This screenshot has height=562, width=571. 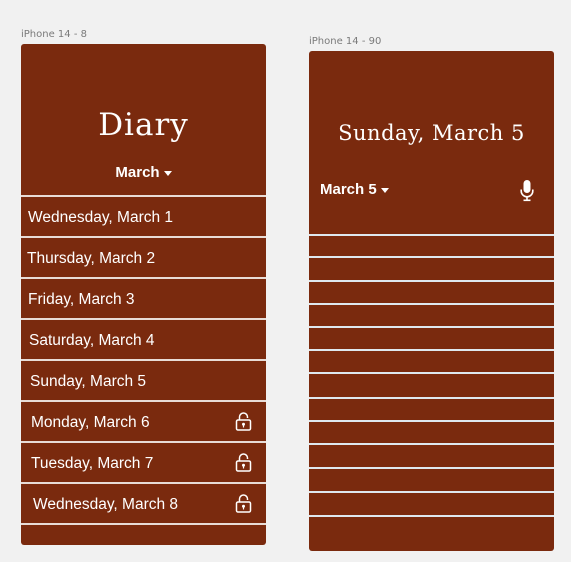 I want to click on day-label: Saturday, March 4, so click(x=92, y=340).